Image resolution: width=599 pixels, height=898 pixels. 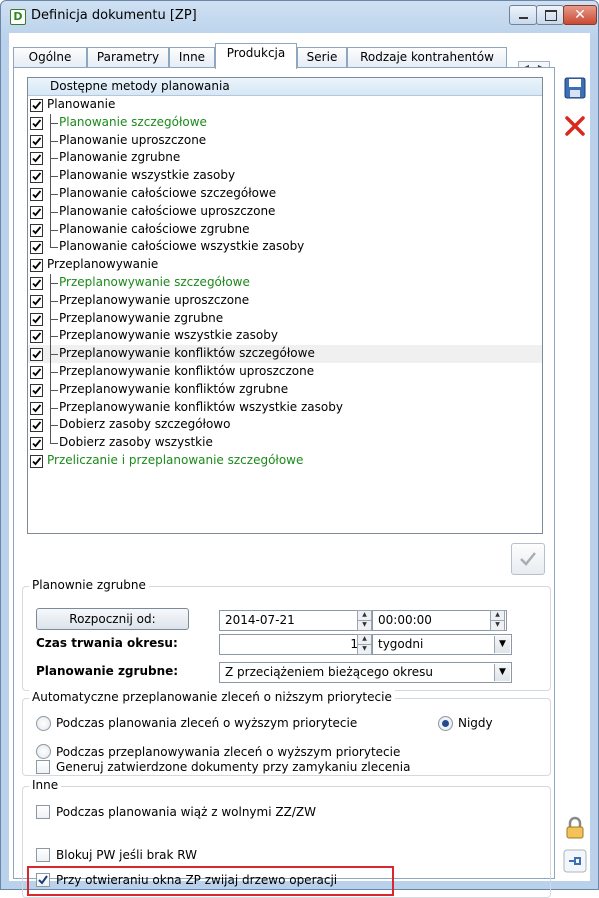 What do you see at coordinates (285, 229) in the screenshot?
I see `tree-row: Planowanie całościowe zgrubne` at bounding box center [285, 229].